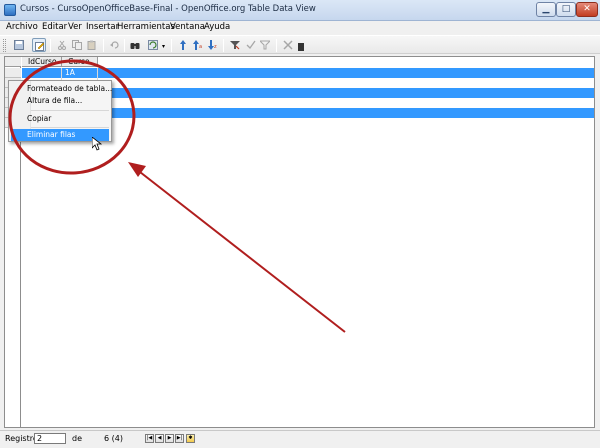  Describe the element at coordinates (77, 438) in the screenshot. I see `de-label: de` at that location.